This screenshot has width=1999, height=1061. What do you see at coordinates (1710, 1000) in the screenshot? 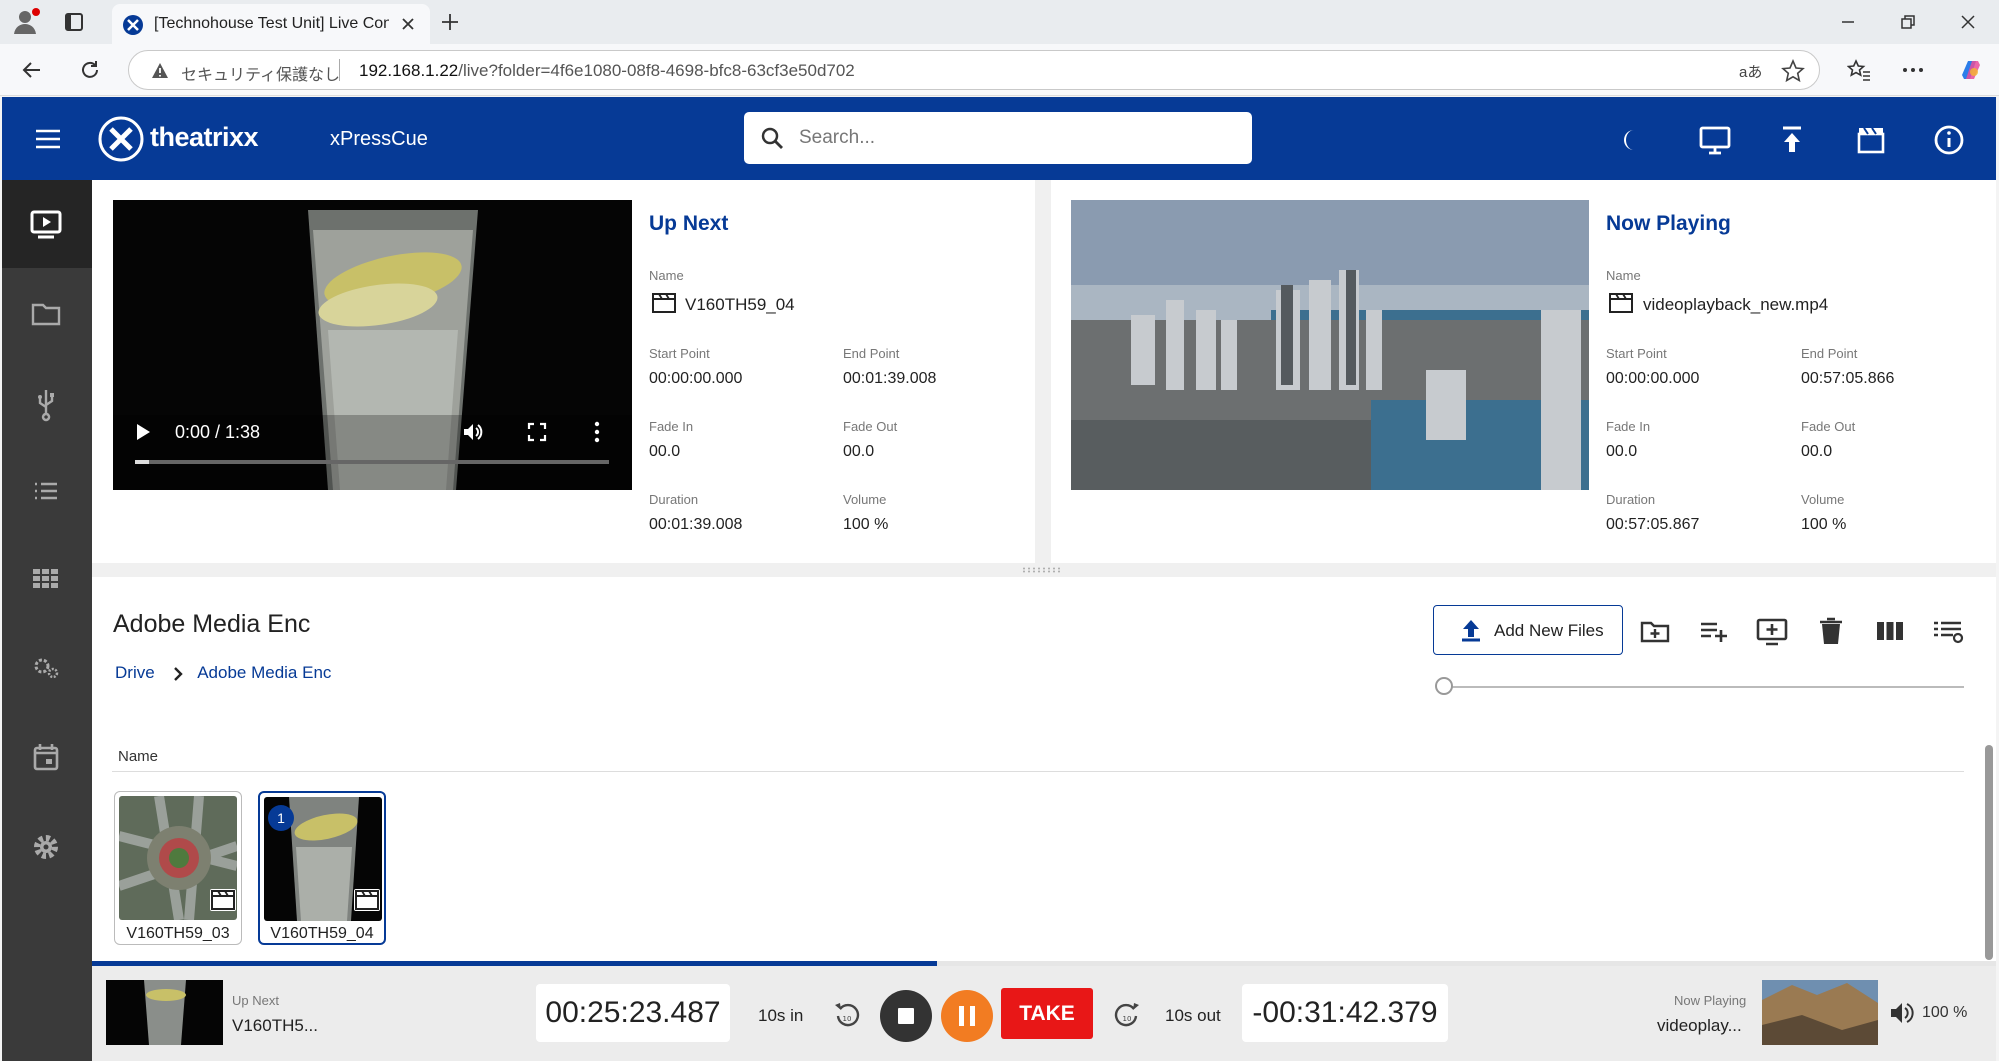
I see `transport-now-playing-label: Now Playing` at bounding box center [1710, 1000].